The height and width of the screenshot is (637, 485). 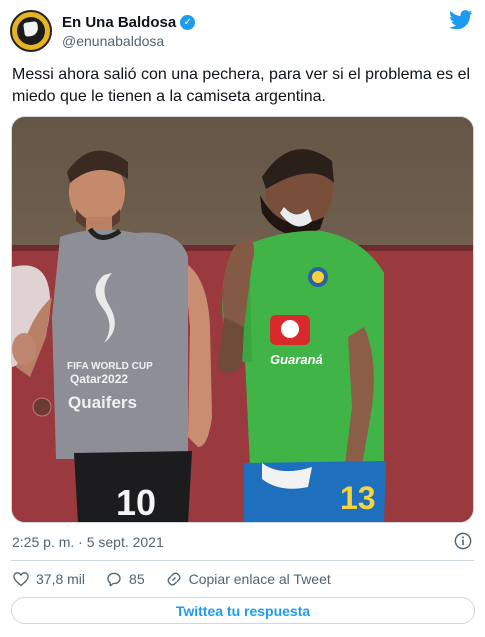 I want to click on right-shirt-sponsor: Guaraná, so click(x=296, y=359).